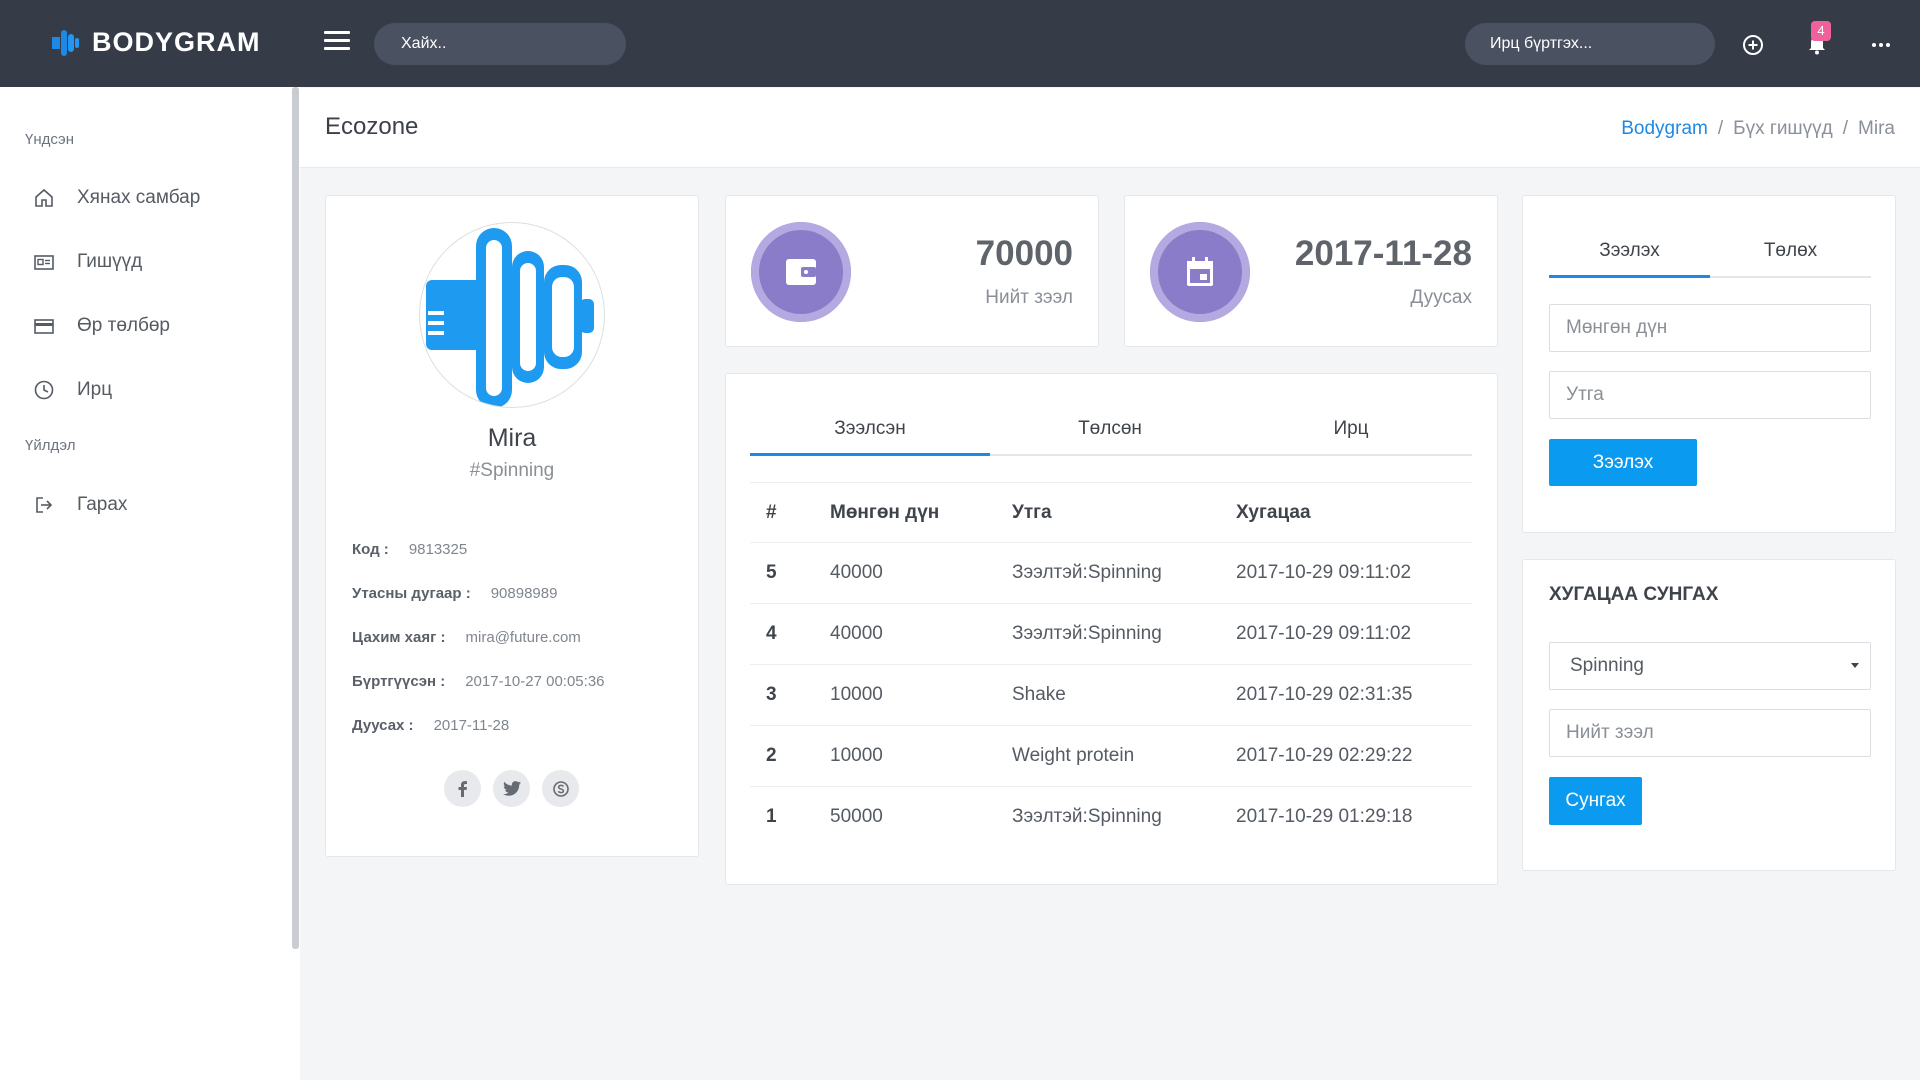 The image size is (1920, 1080). What do you see at coordinates (1623, 462) in the screenshot?
I see `borrow-button: Зээлэх` at bounding box center [1623, 462].